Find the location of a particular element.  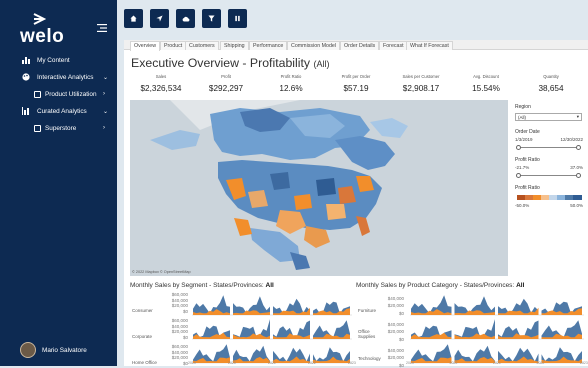

kpi-profit: Profit $292,297 is located at coordinates (226, 83).